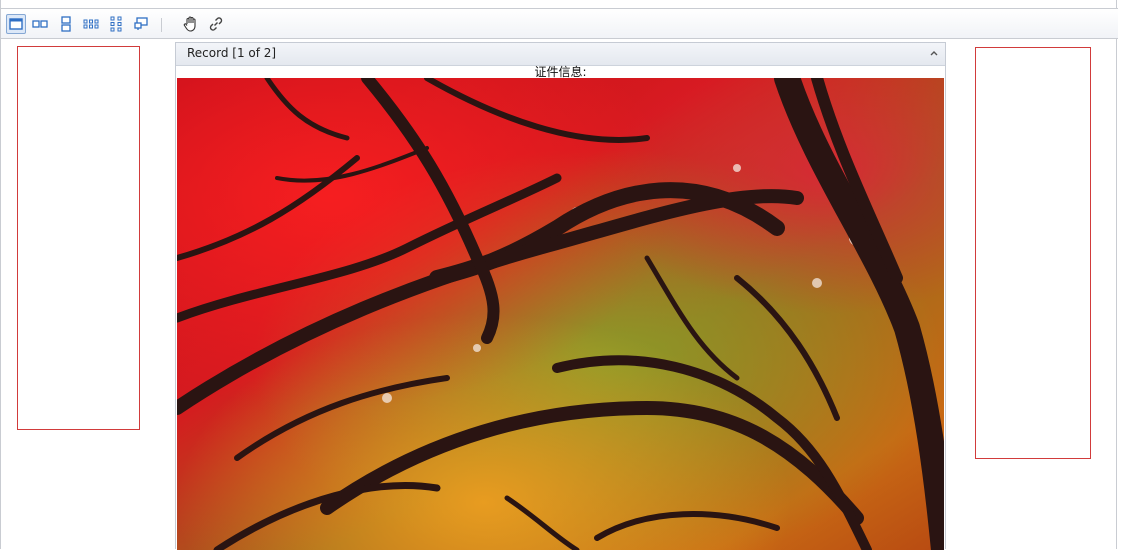 The image size is (1133, 550). I want to click on multi-page-row-icon, so click(91, 24).